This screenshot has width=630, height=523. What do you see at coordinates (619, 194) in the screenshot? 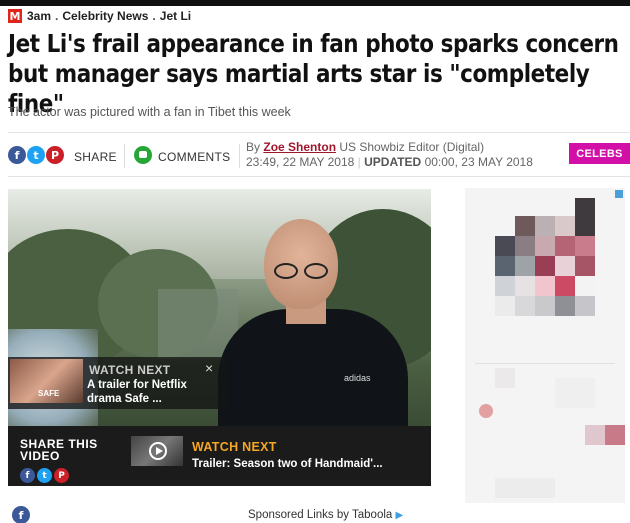
I see `ad-choices-icon` at bounding box center [619, 194].